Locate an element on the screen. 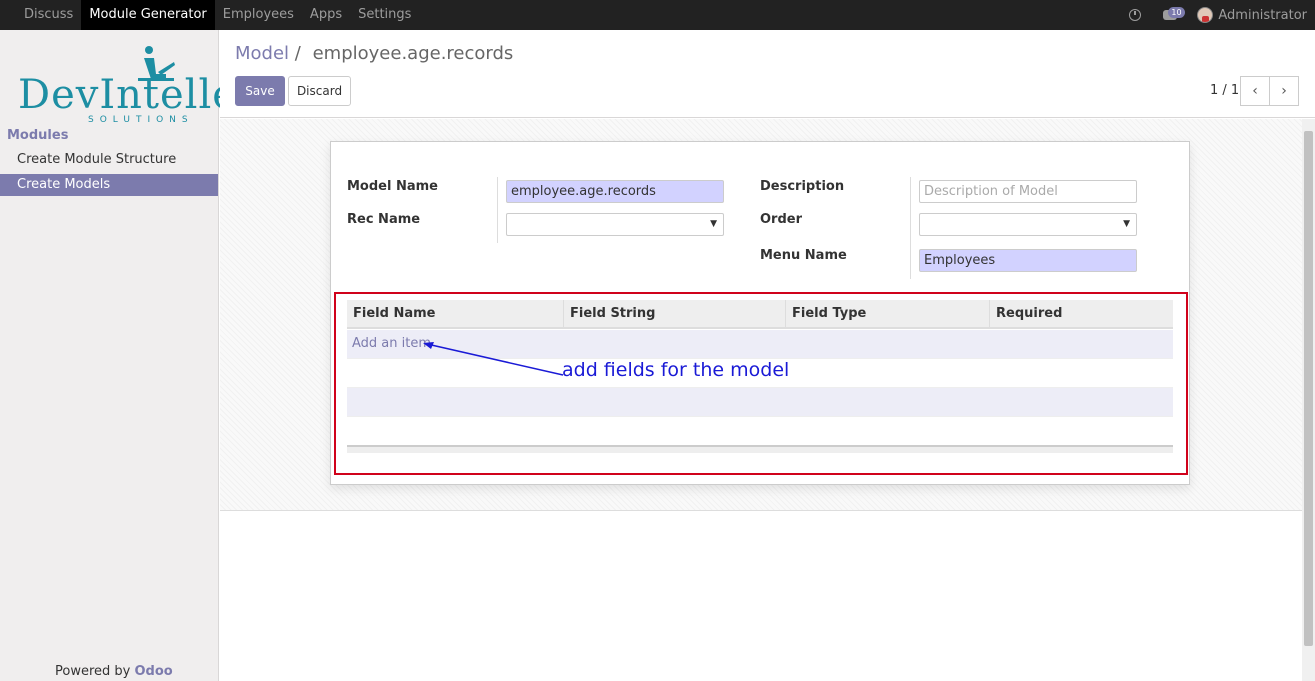 The width and height of the screenshot is (1315, 681). pager-next-button: › is located at coordinates (1284, 91).